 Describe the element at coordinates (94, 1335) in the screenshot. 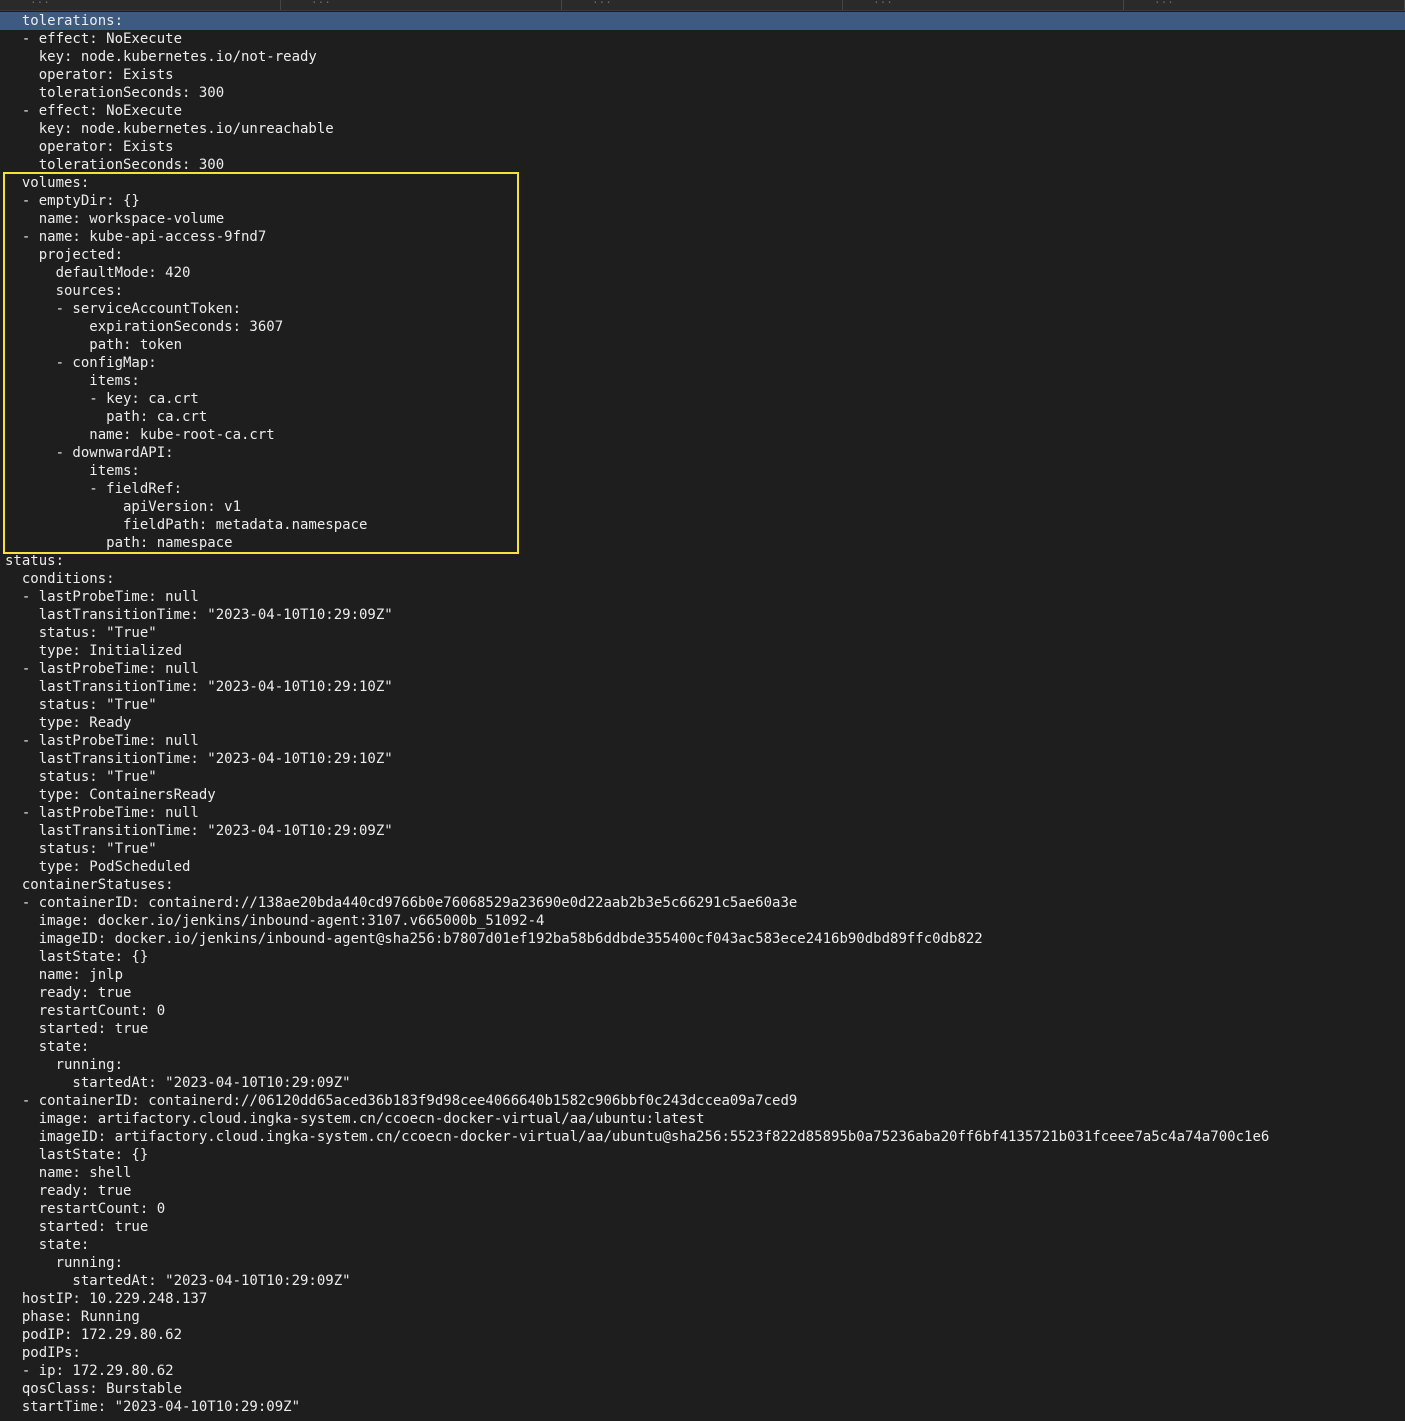

I see `terminal-line: podIP: 172.29.80.62` at that location.